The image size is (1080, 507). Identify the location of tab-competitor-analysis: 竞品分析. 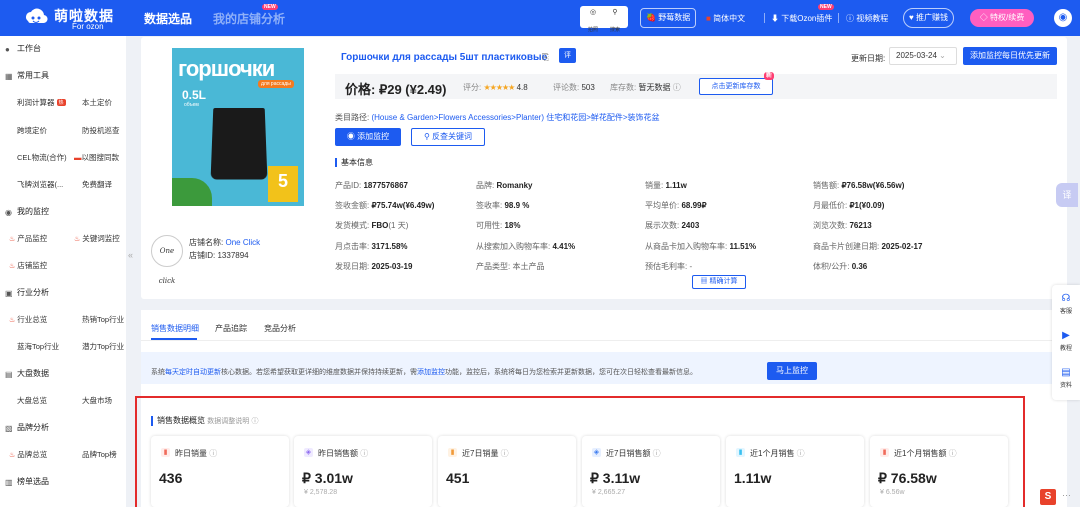
(280, 328).